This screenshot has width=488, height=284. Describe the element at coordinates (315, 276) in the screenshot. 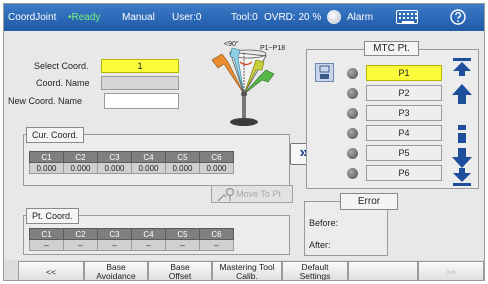

I see `default-settings-label-2: Settings` at that location.